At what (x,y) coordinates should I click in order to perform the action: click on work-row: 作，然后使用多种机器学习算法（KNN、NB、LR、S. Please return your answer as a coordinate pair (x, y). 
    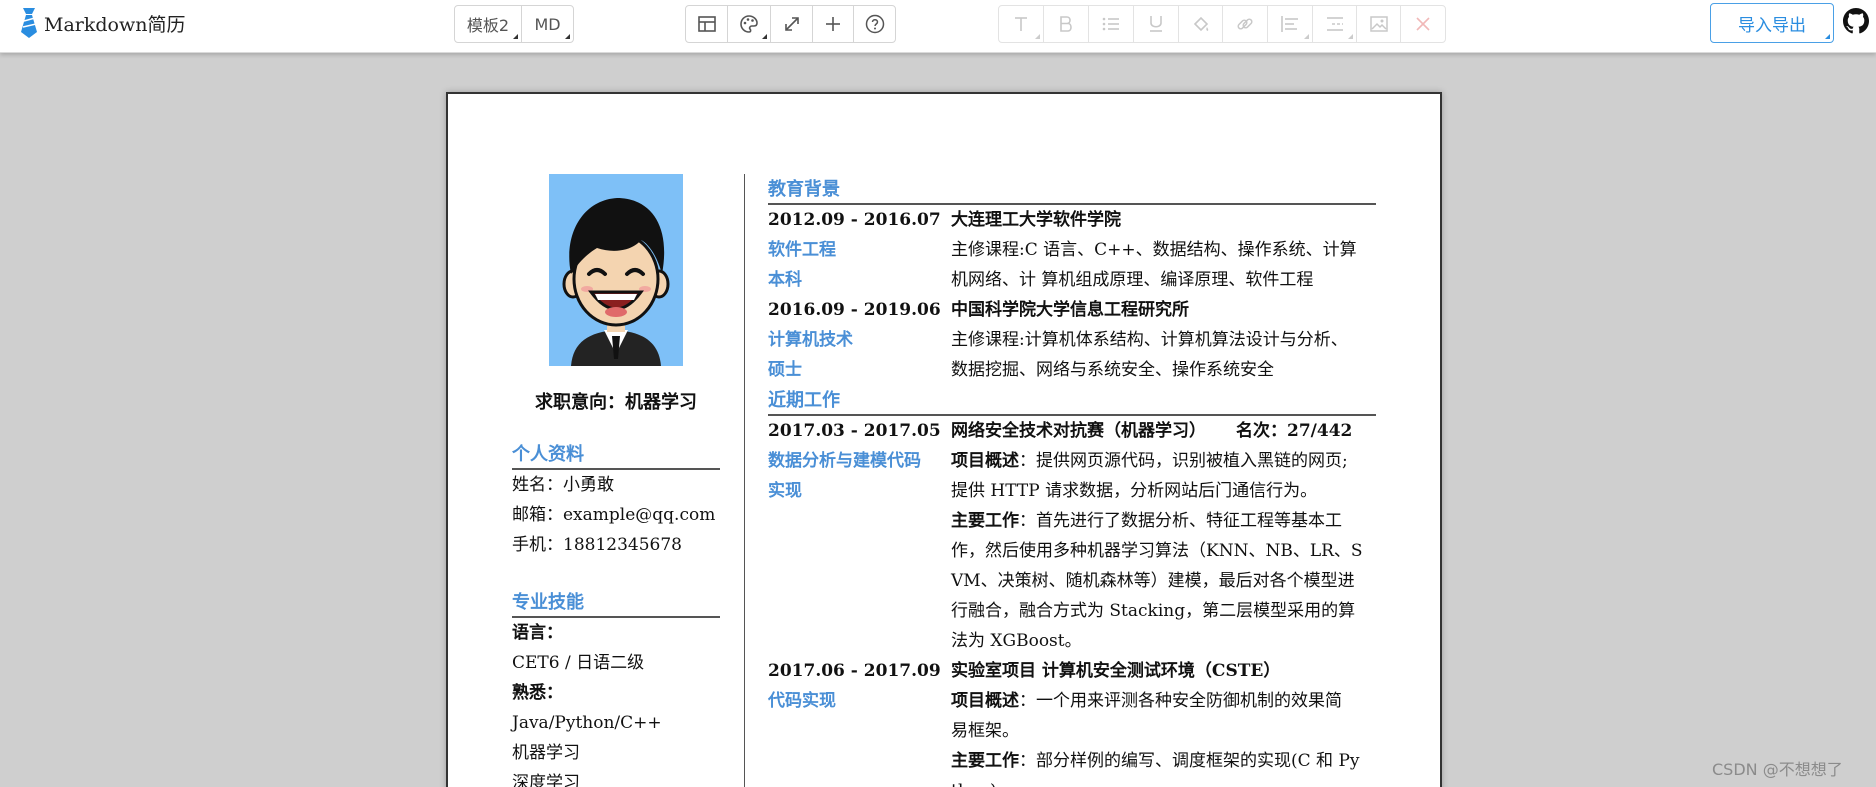
    Looking at the image, I should click on (1072, 551).